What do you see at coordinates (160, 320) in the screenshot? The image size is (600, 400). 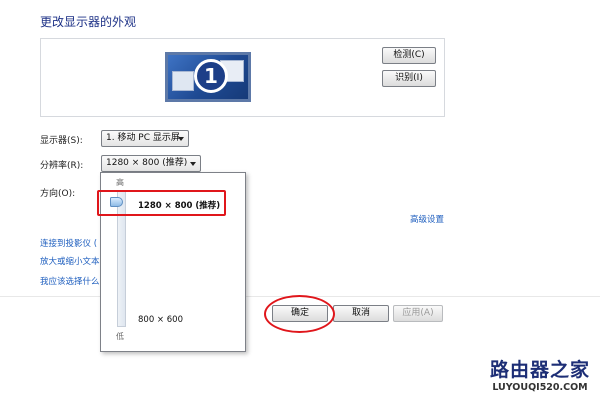 I see `resolution-option-800x600: 800 × 600` at bounding box center [160, 320].